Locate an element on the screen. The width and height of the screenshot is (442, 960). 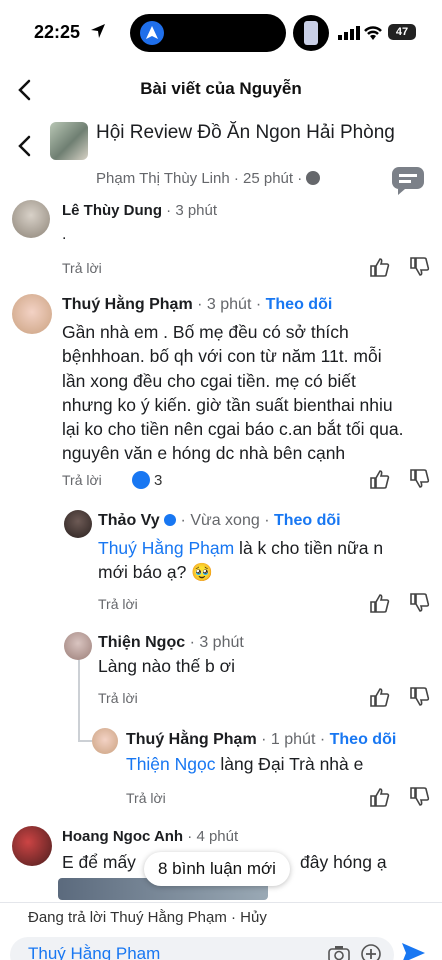
mention-link: Thiện Ngọc is located at coordinates (171, 764).